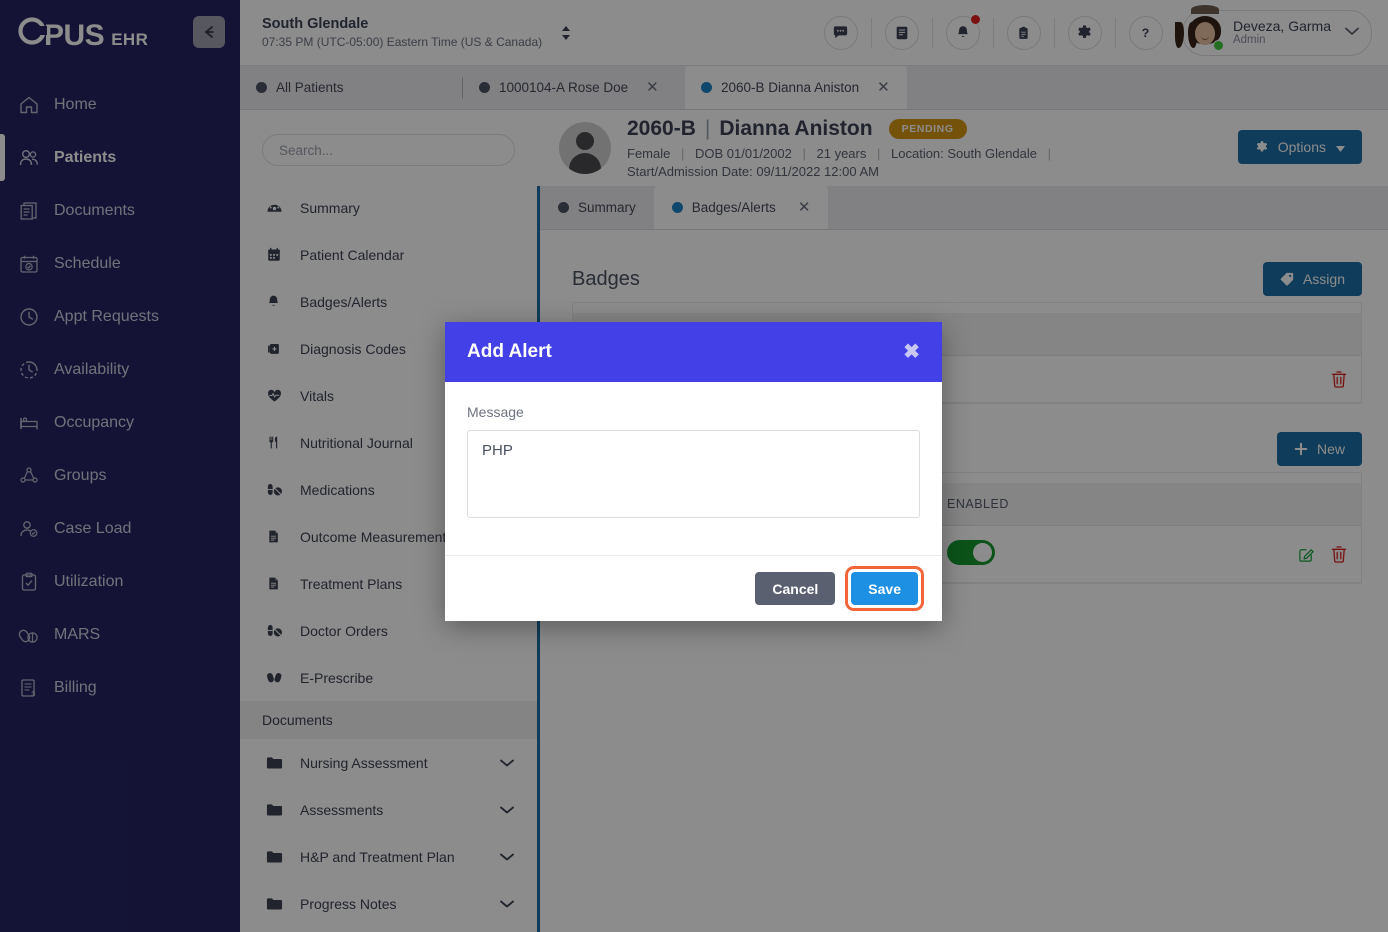  What do you see at coordinates (606, 278) in the screenshot?
I see `page-title: Badges` at bounding box center [606, 278].